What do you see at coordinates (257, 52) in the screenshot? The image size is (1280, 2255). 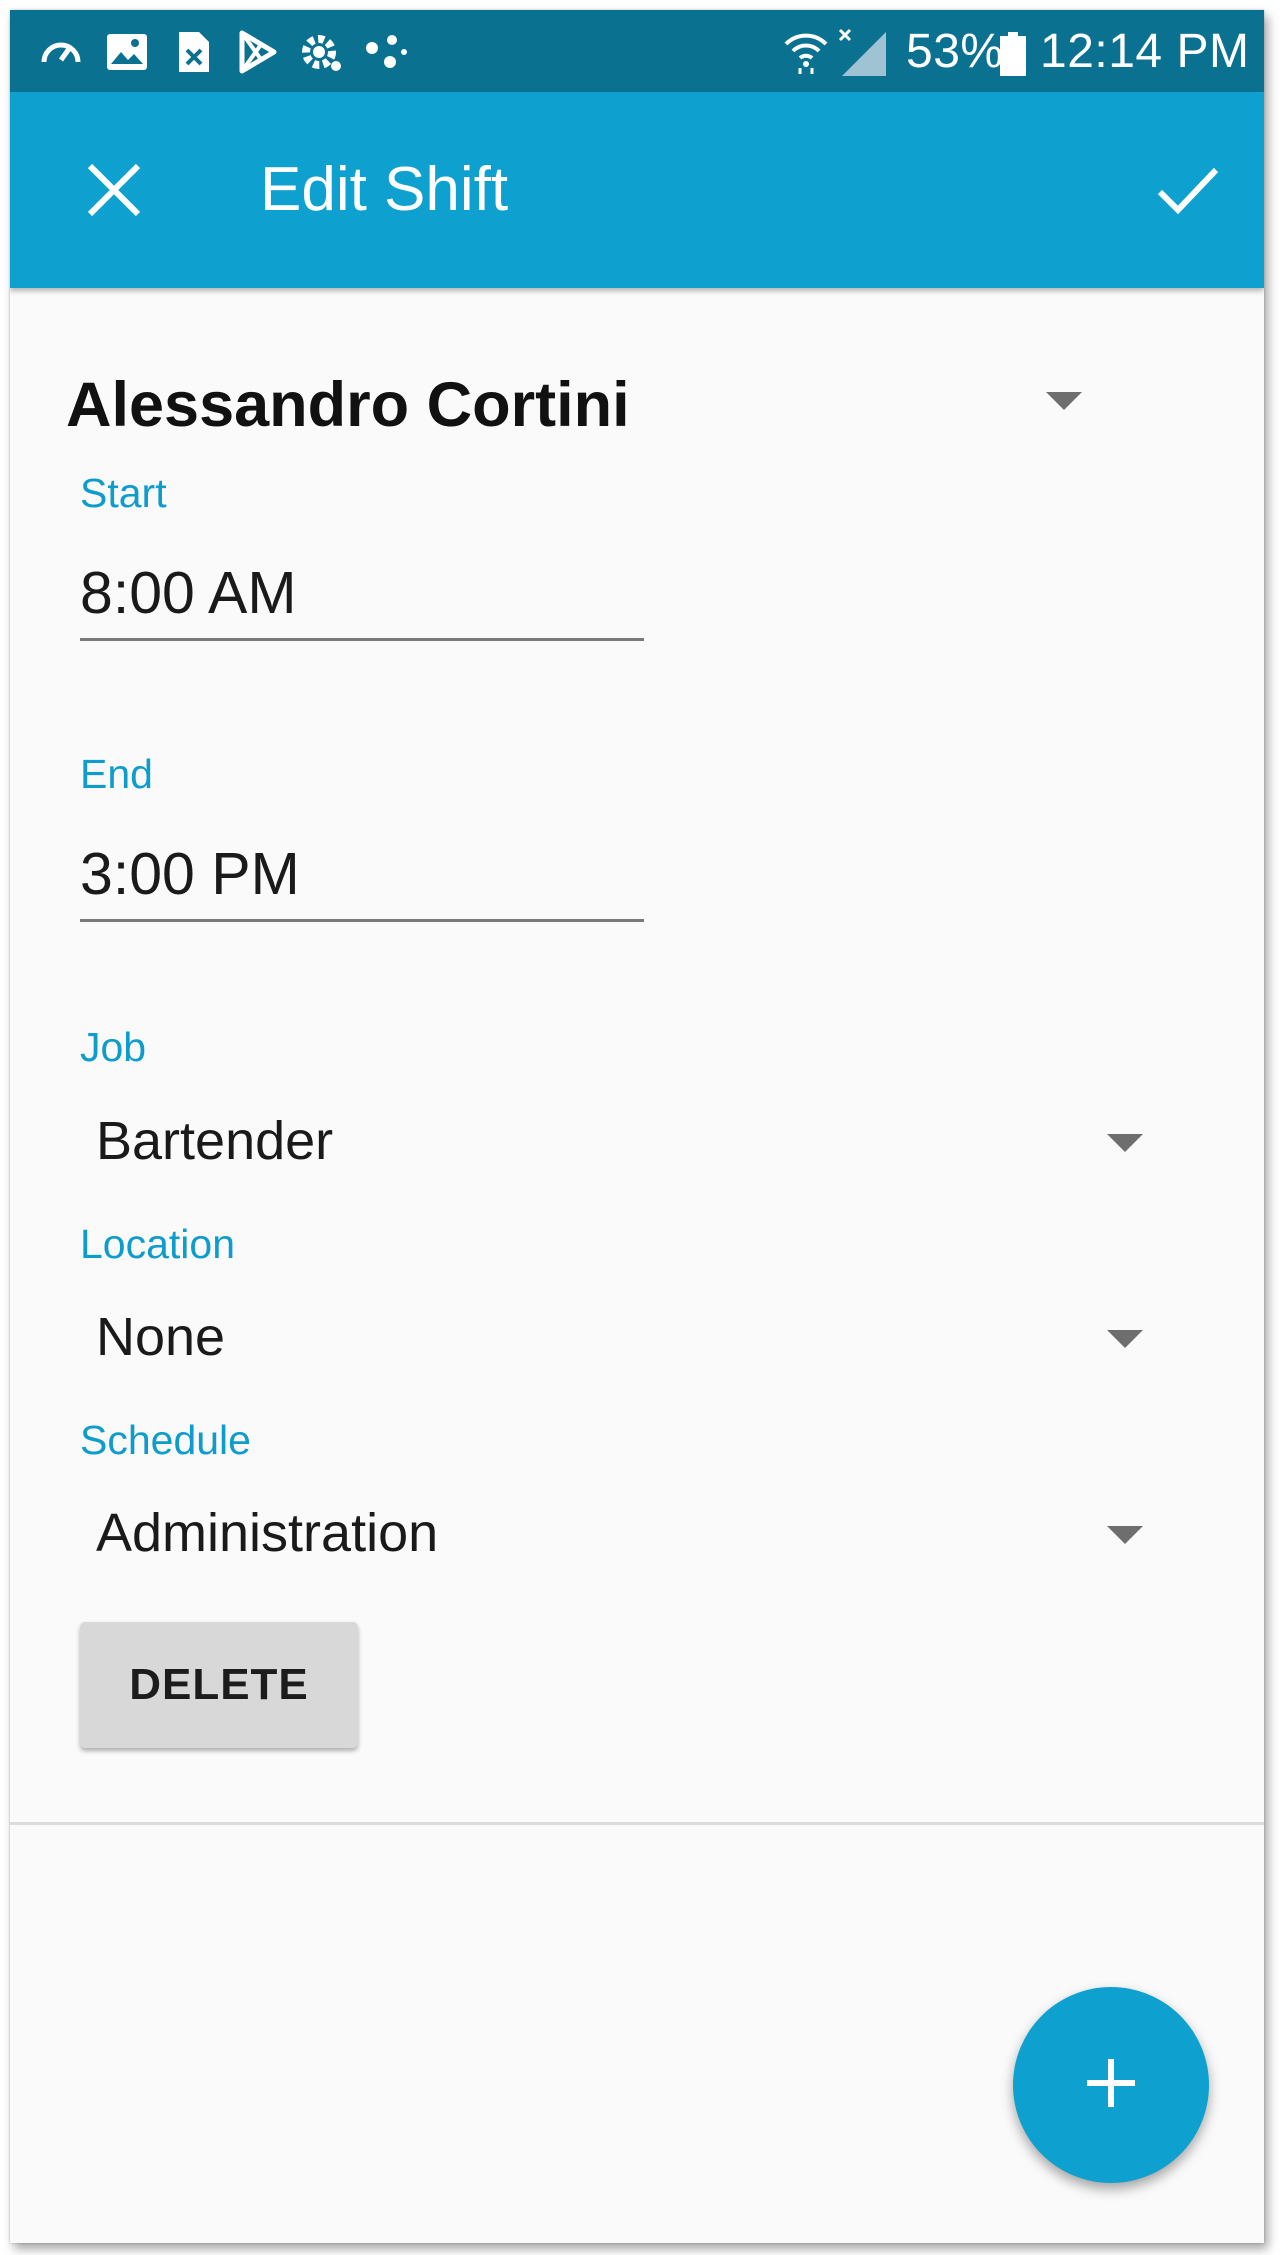 I see `play-store-icon` at bounding box center [257, 52].